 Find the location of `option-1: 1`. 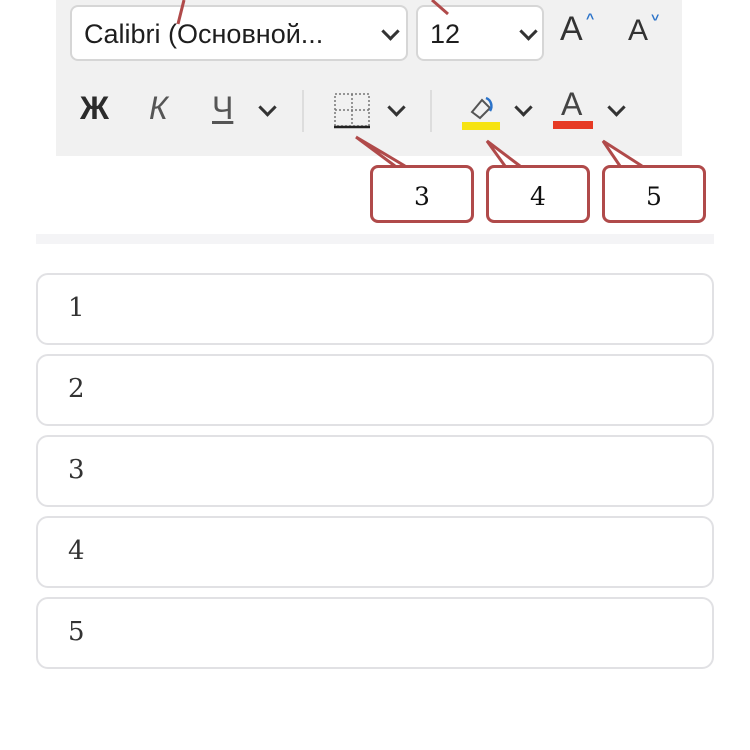

option-1: 1 is located at coordinates (375, 309).